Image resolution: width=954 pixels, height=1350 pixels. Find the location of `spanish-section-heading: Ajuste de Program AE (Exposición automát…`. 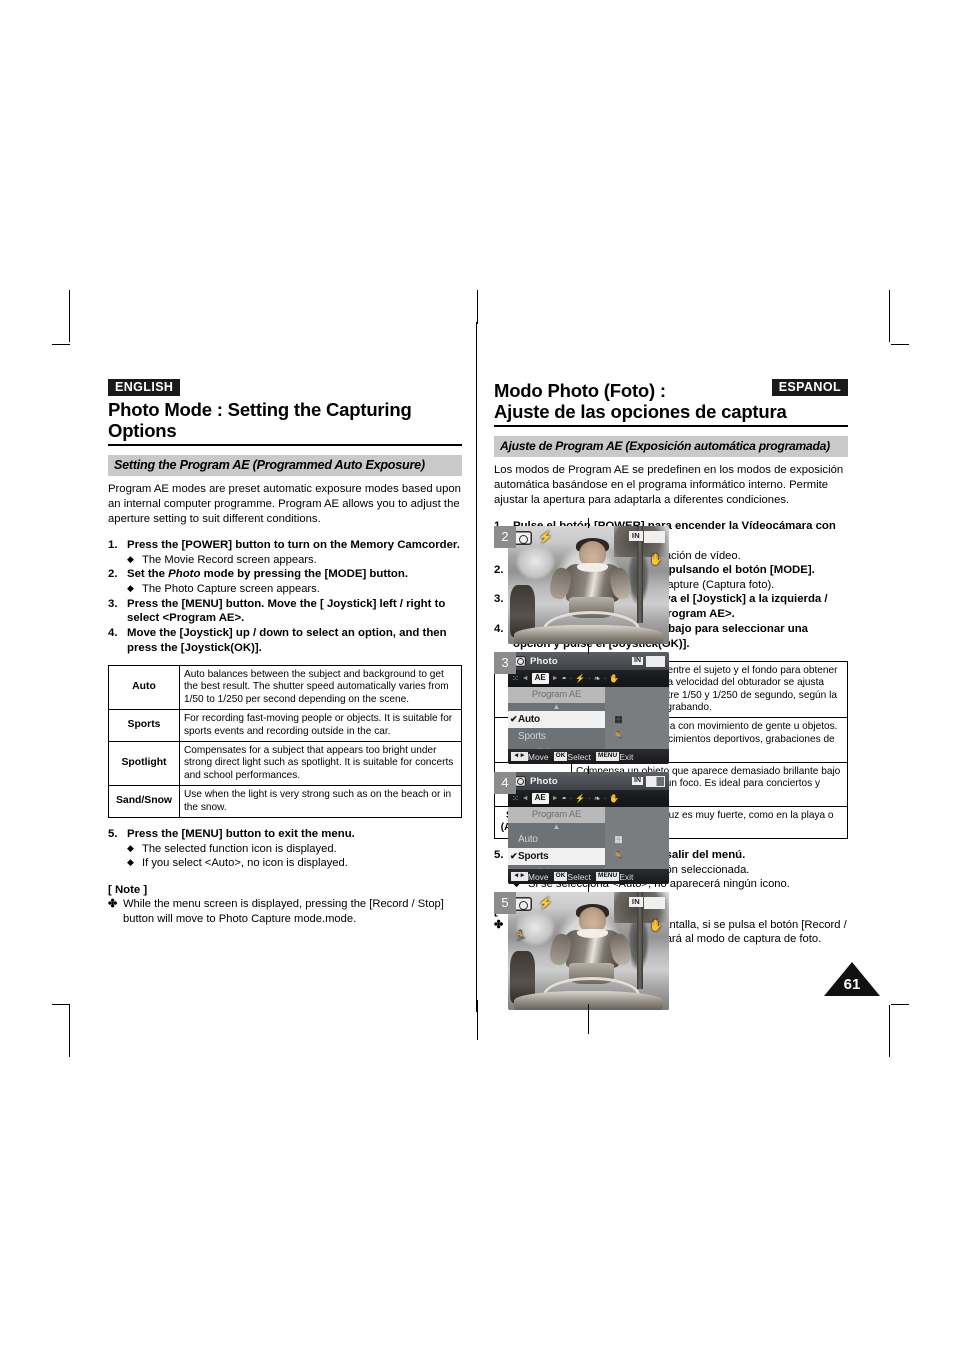

spanish-section-heading: Ajuste de Program AE (Exposición automát… is located at coordinates (671, 447).